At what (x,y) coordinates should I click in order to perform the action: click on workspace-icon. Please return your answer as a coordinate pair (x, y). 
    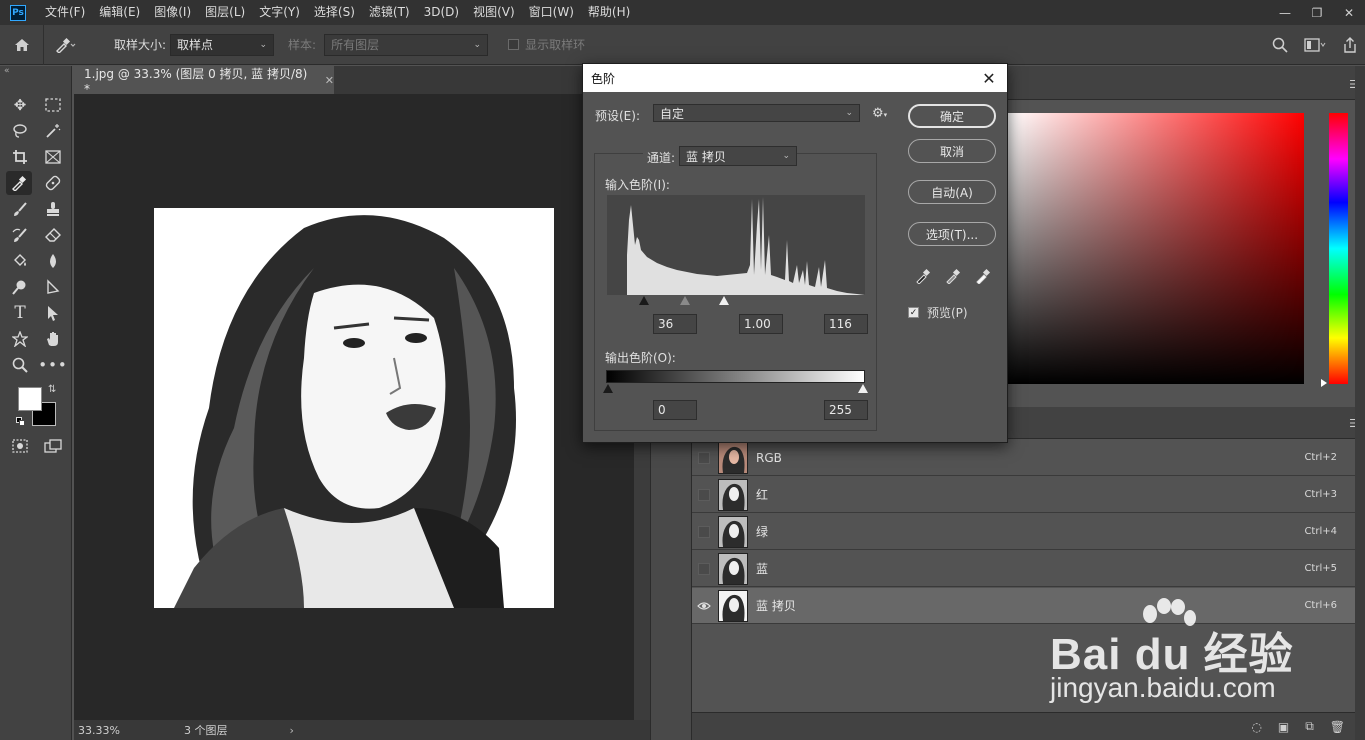
    Looking at the image, I should click on (1315, 45).